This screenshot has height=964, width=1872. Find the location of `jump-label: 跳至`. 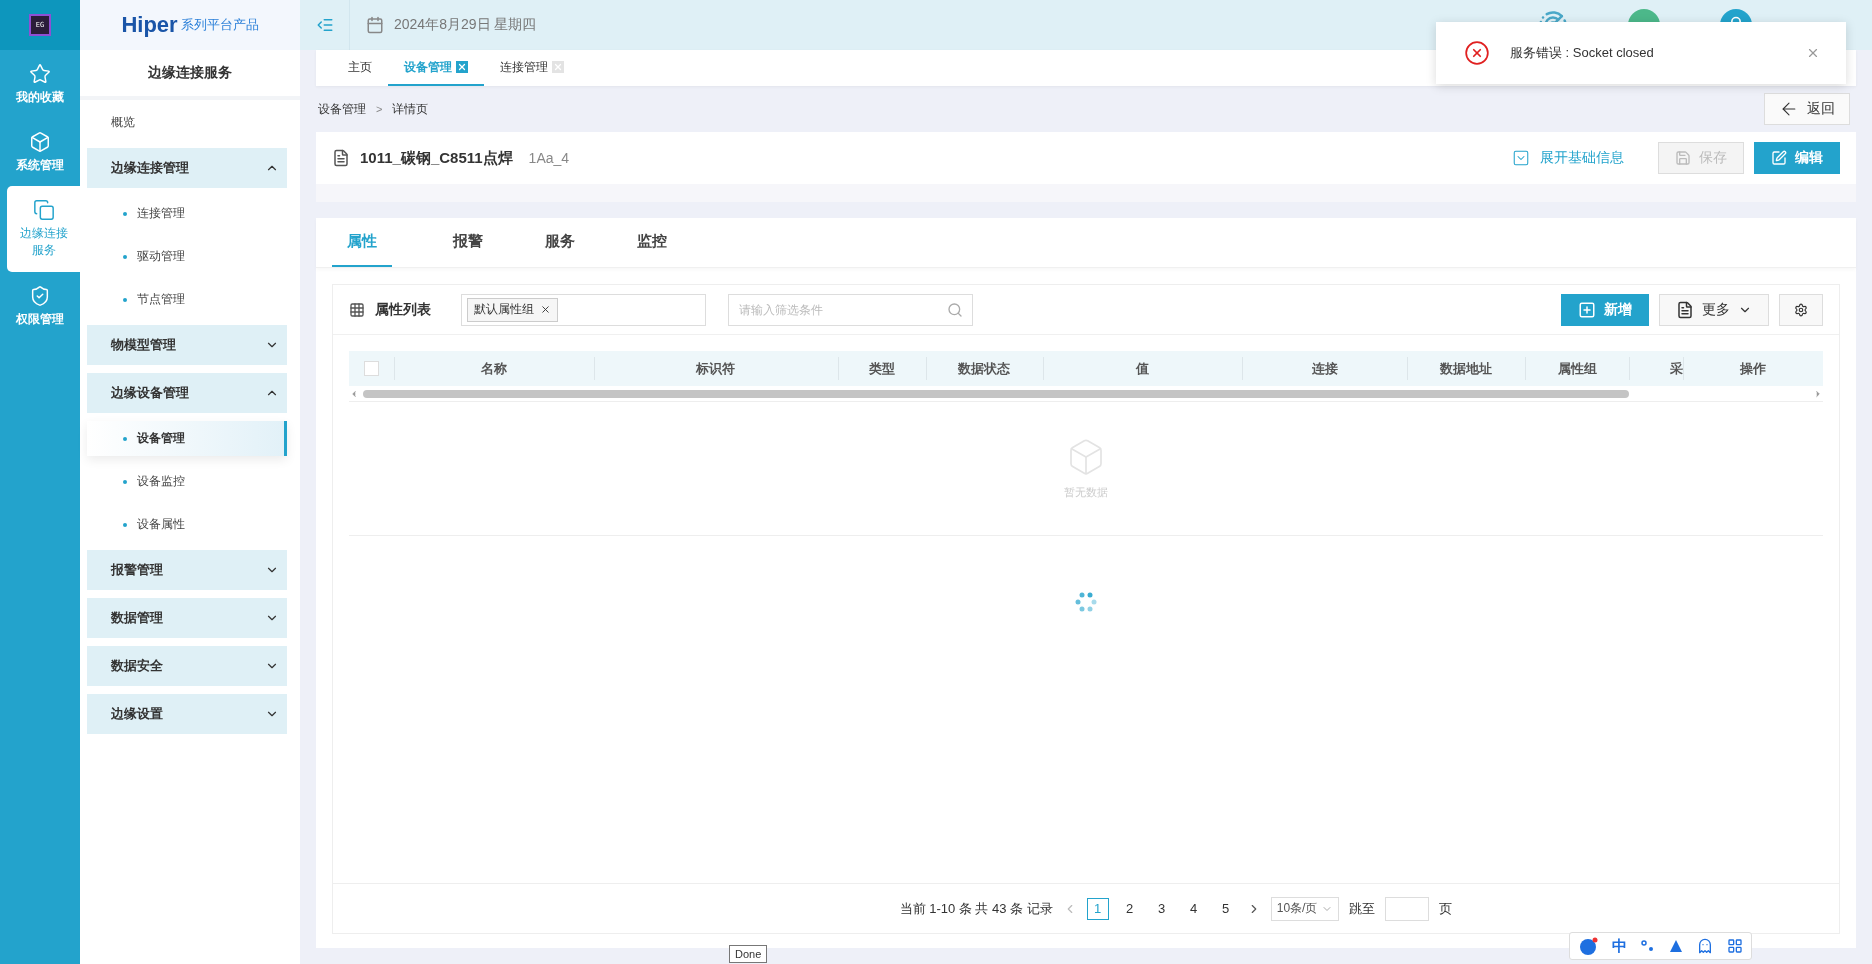

jump-label: 跳至 is located at coordinates (1362, 908).